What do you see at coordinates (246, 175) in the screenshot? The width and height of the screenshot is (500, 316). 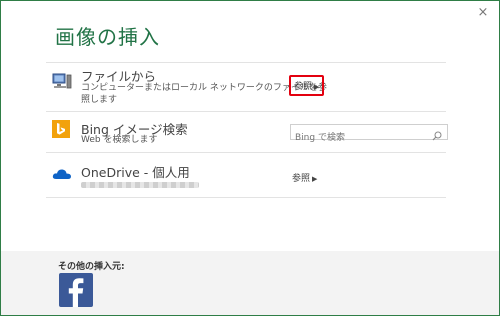 I see `onedrive-row: OneDrive - 個人用 参照 ▶` at bounding box center [246, 175].